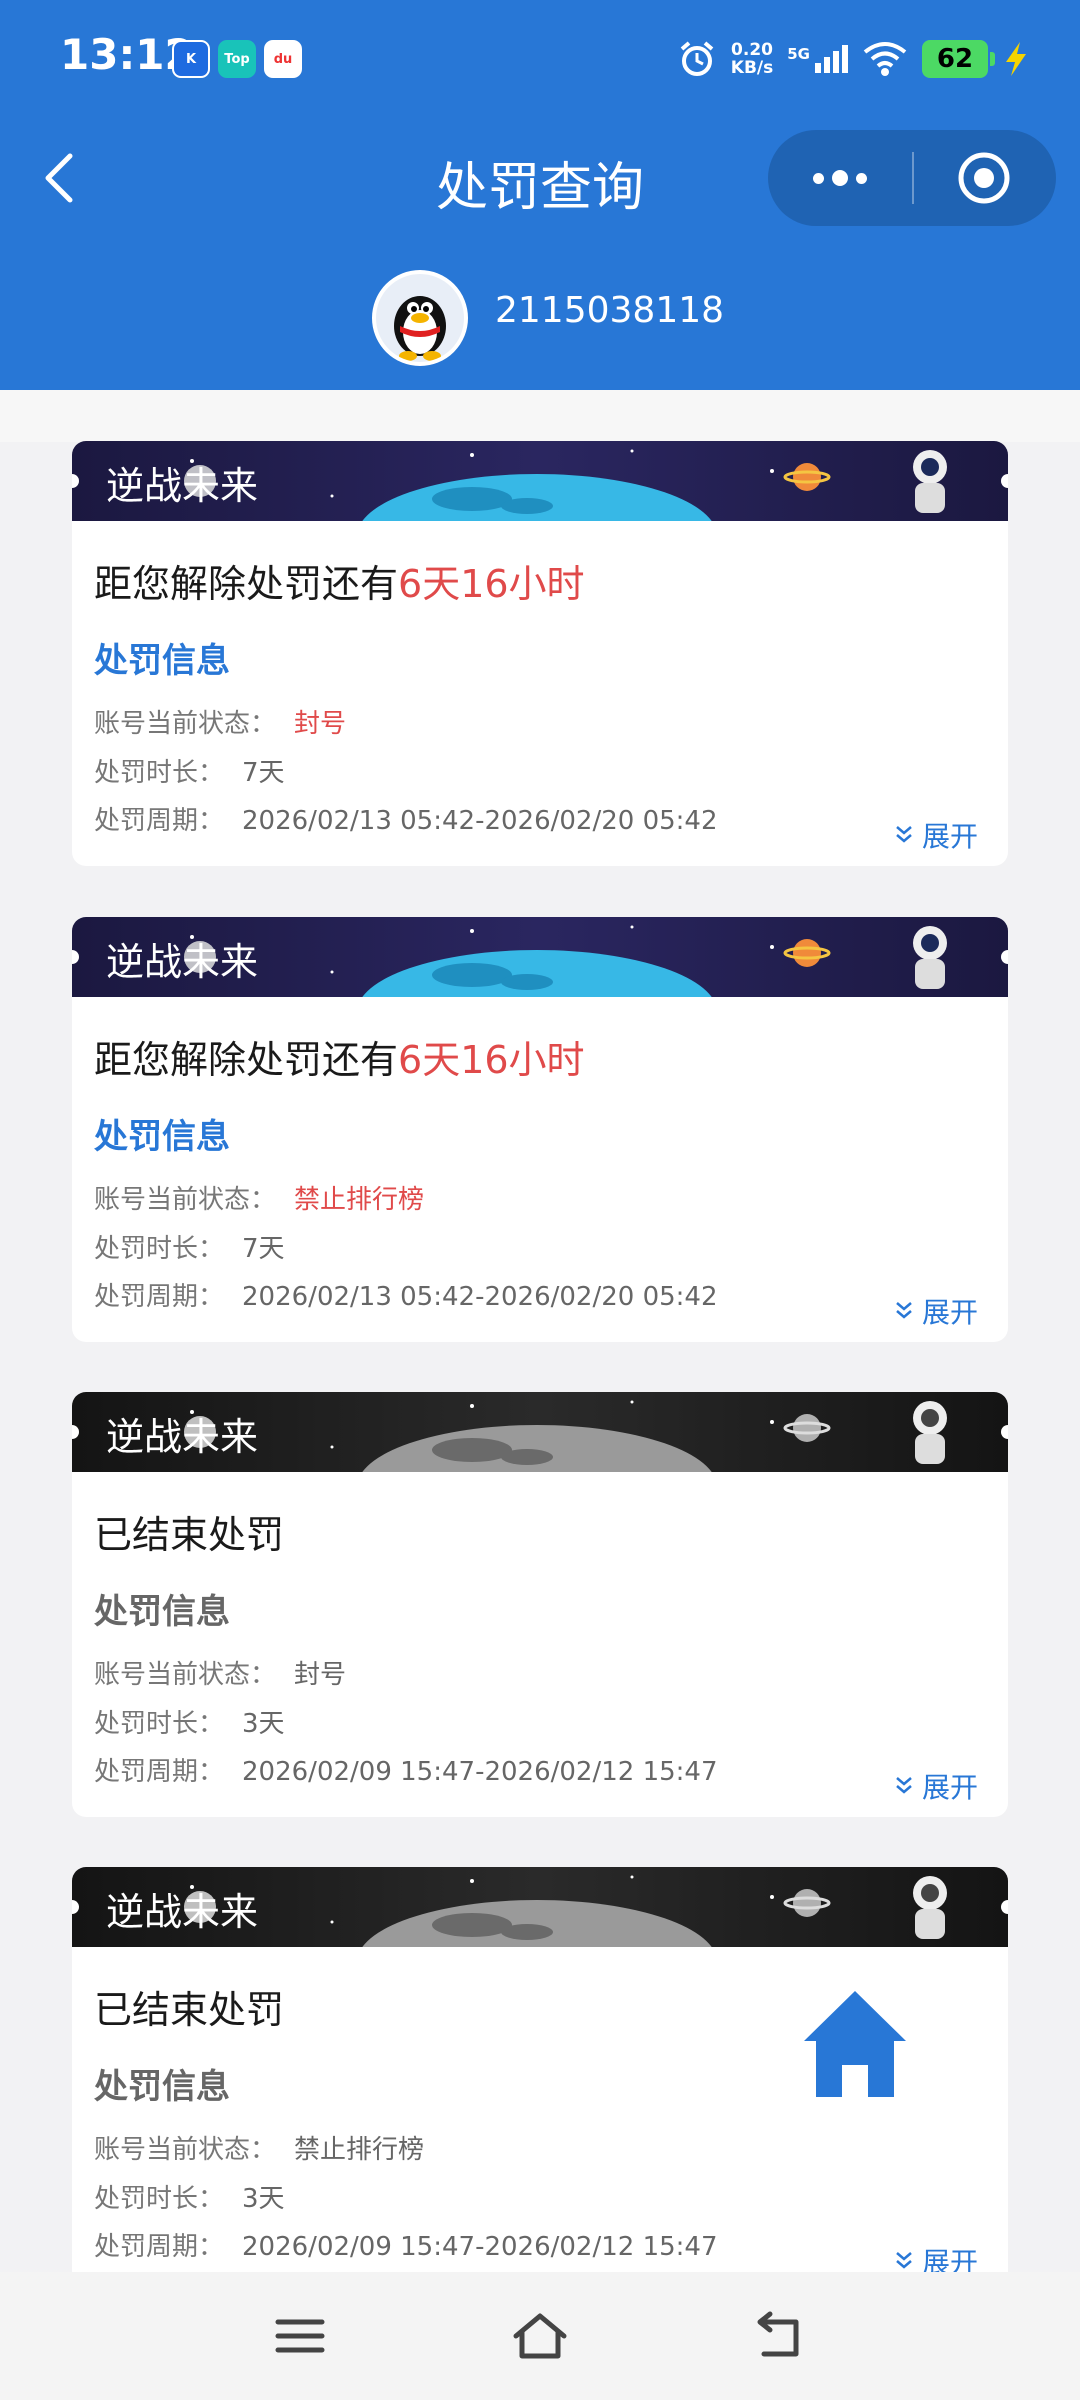 Image resolution: width=1080 pixels, height=2400 pixels. Describe the element at coordinates (610, 310) in the screenshot. I see `account-number: 2115038118` at that location.